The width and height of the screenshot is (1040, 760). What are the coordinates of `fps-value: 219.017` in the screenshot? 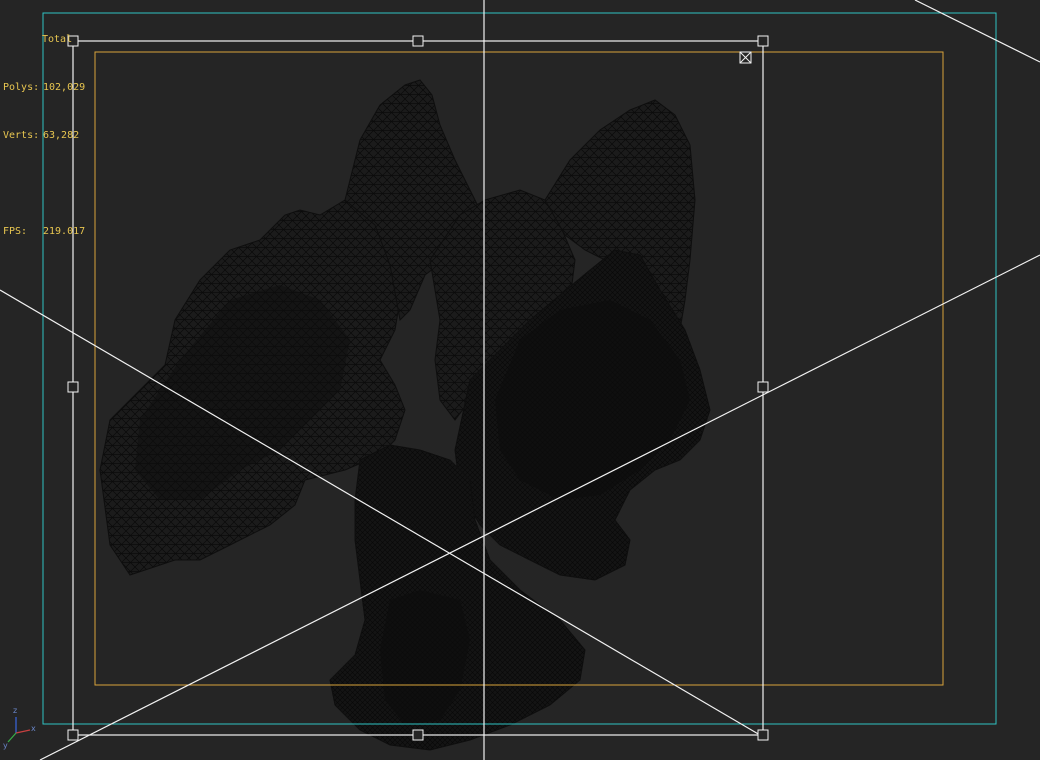 It's located at (64, 231).